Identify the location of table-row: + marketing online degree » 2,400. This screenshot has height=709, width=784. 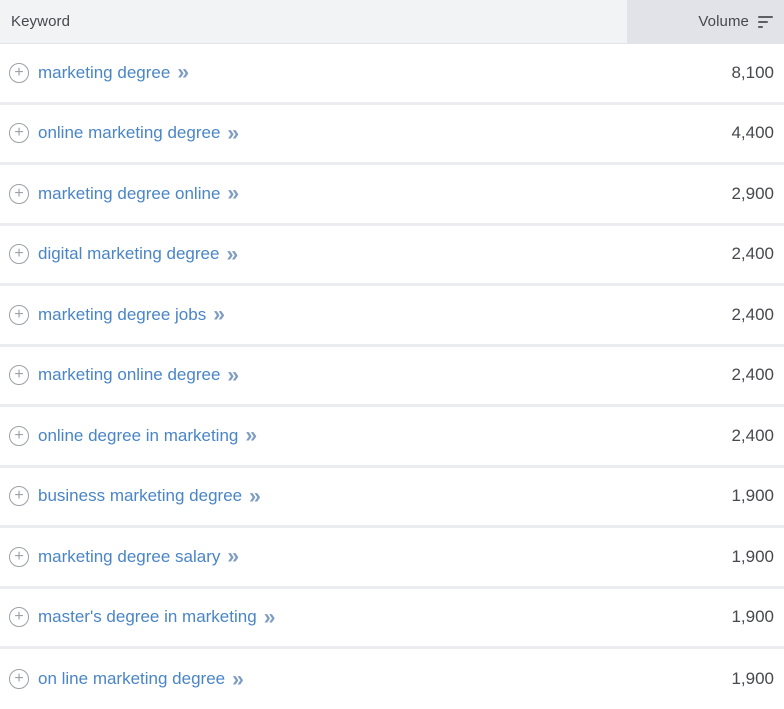
(392, 375).